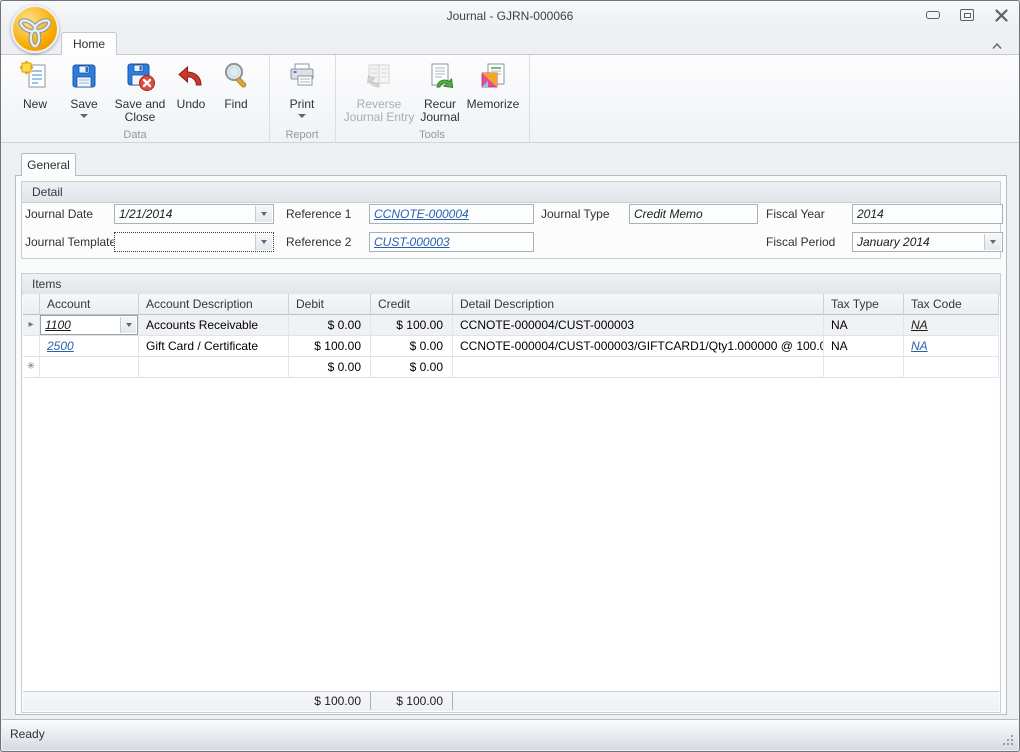 The height and width of the screenshot is (752, 1020). I want to click on detail-description-cell: CCNOTE-000004/CUST-000003, so click(638, 325).